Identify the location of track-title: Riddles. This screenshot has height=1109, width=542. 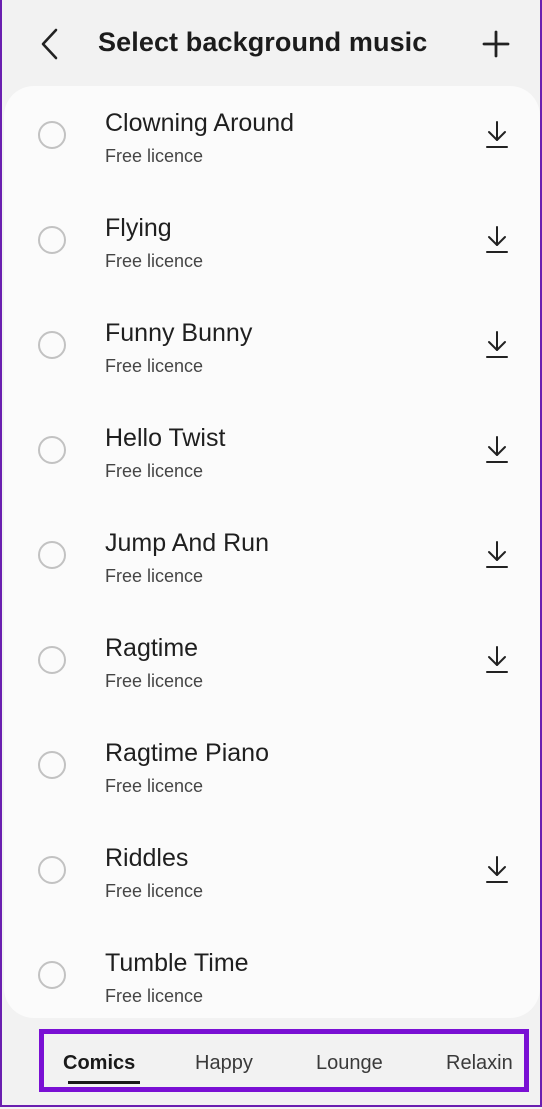
(147, 858).